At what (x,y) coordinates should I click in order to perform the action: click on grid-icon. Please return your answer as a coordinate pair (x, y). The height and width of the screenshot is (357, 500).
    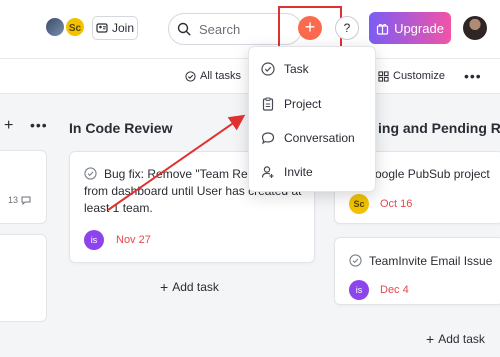
    Looking at the image, I should click on (383, 76).